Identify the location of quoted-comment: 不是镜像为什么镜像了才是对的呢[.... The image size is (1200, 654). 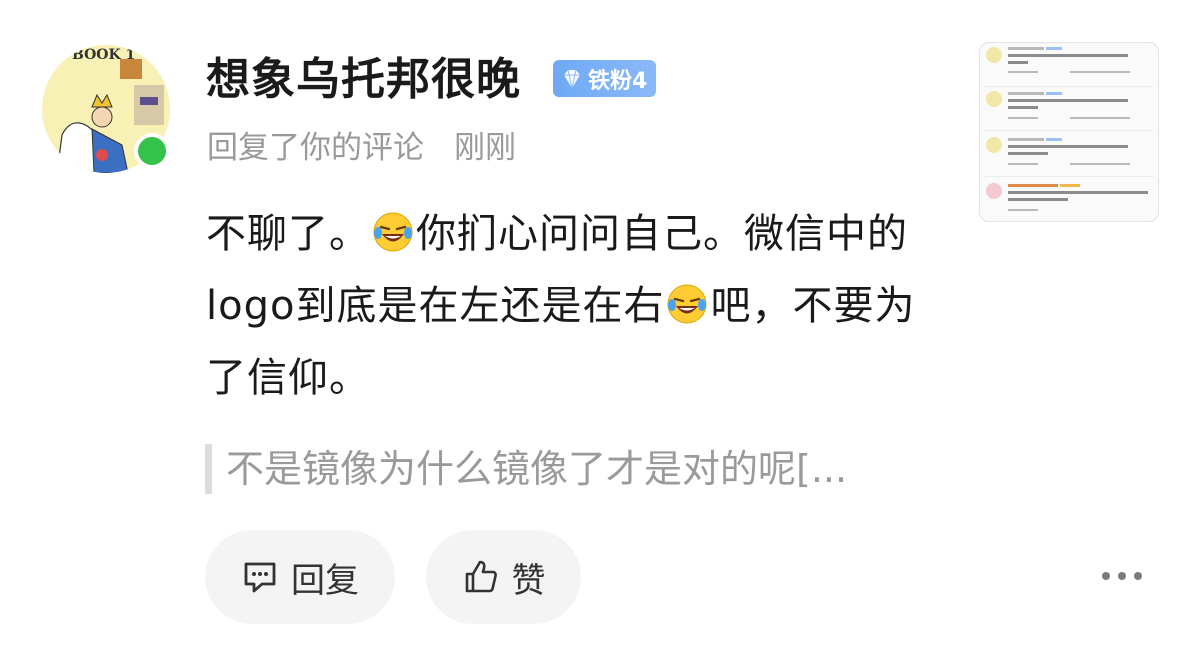
(585, 469).